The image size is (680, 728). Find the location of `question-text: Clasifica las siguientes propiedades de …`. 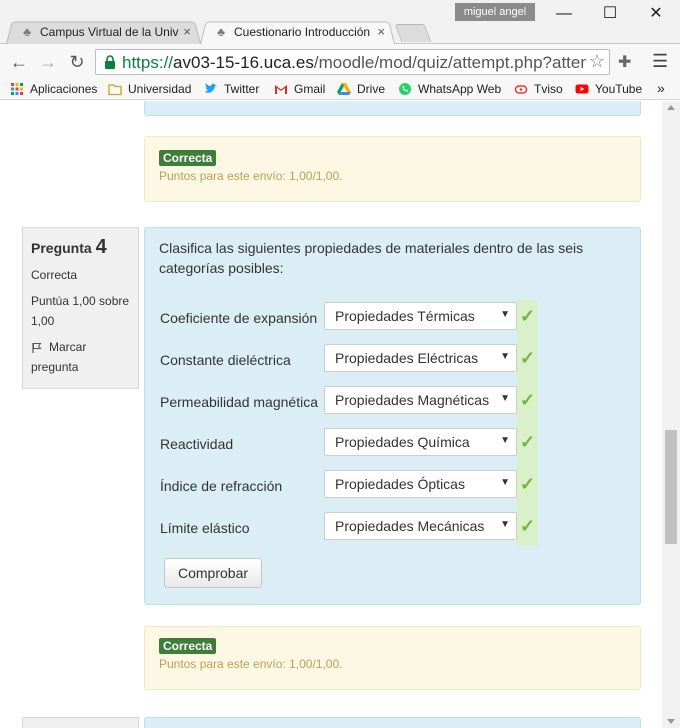

question-text: Clasifica las siguientes propiedades de … is located at coordinates (371, 258).